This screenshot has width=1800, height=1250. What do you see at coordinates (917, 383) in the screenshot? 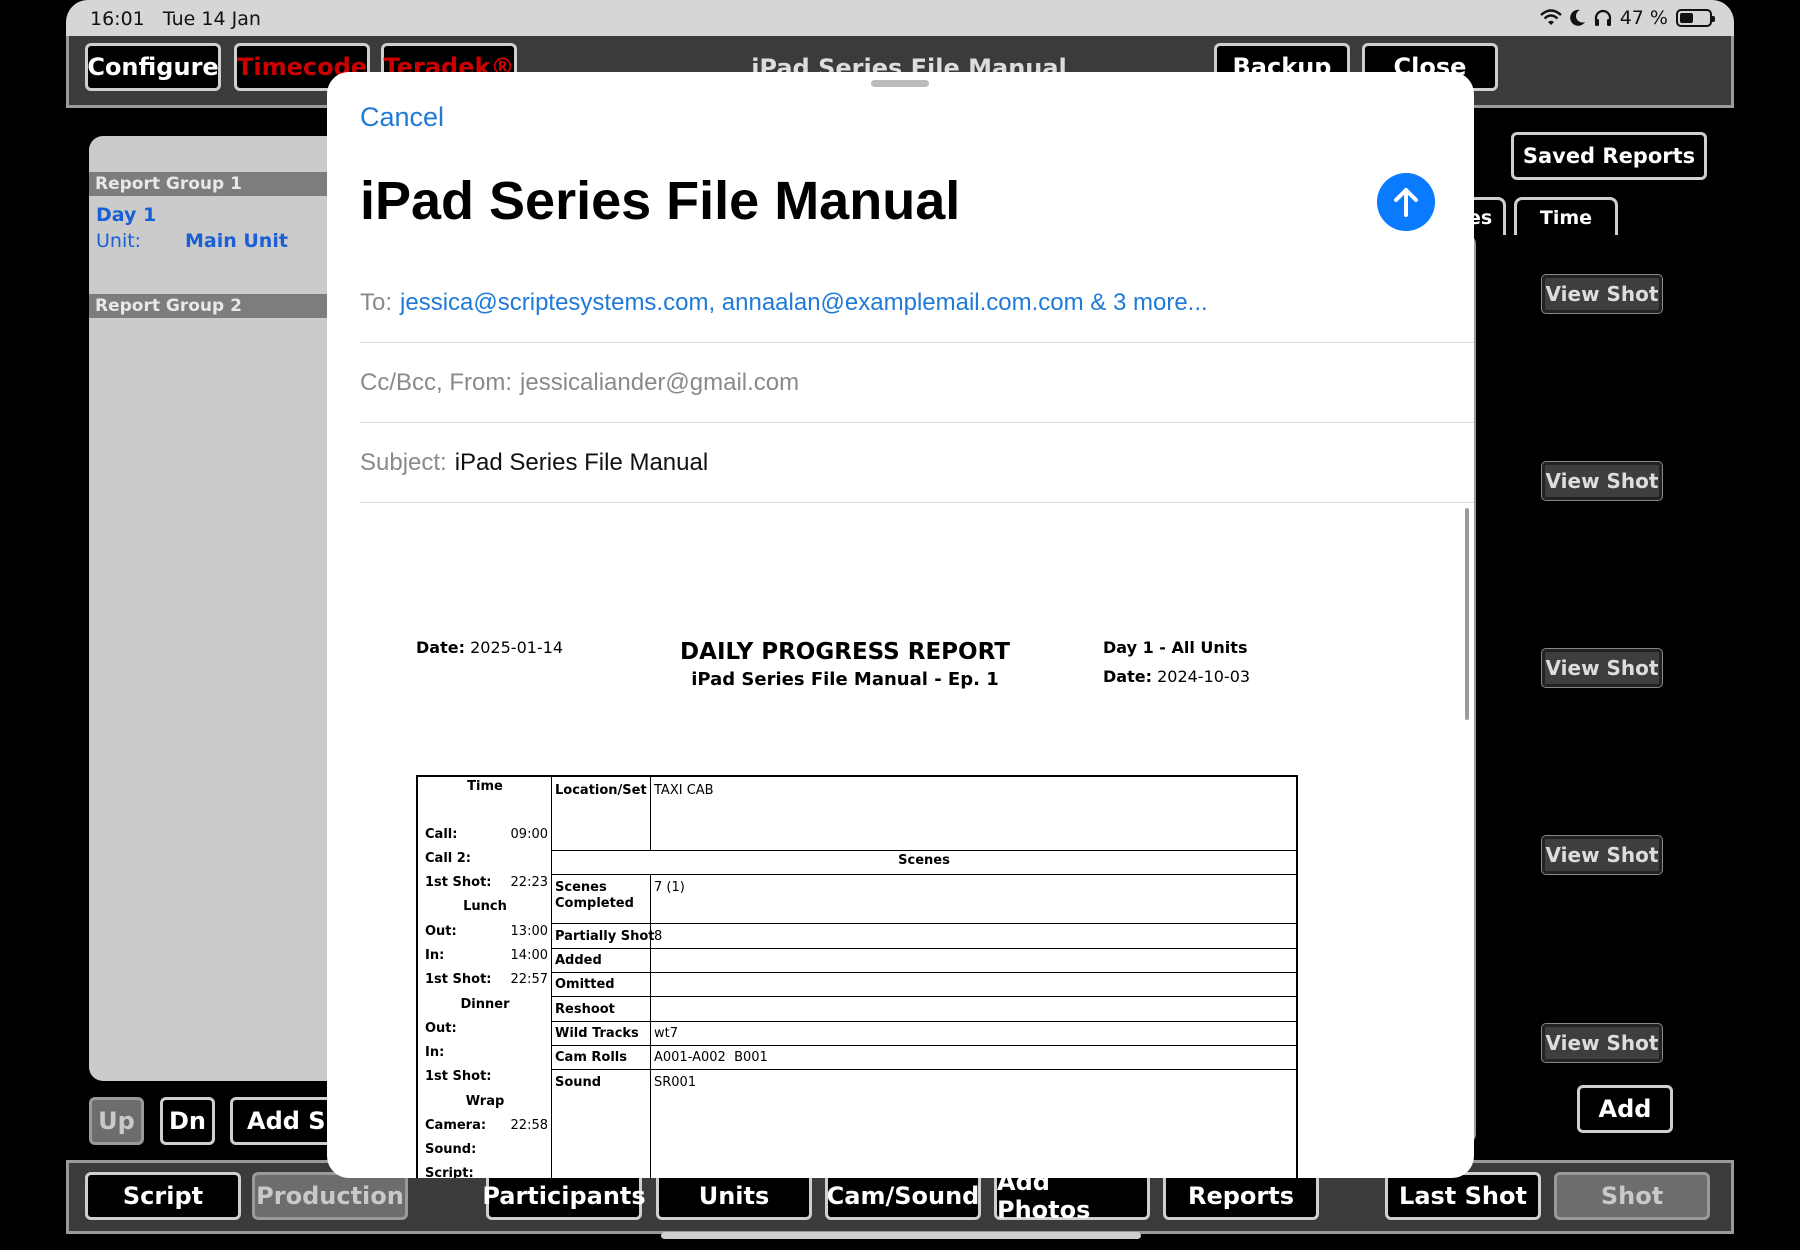
I see `cc-from-field: Cc/Bcc, From: jessicaliander@gmail.com` at bounding box center [917, 383].